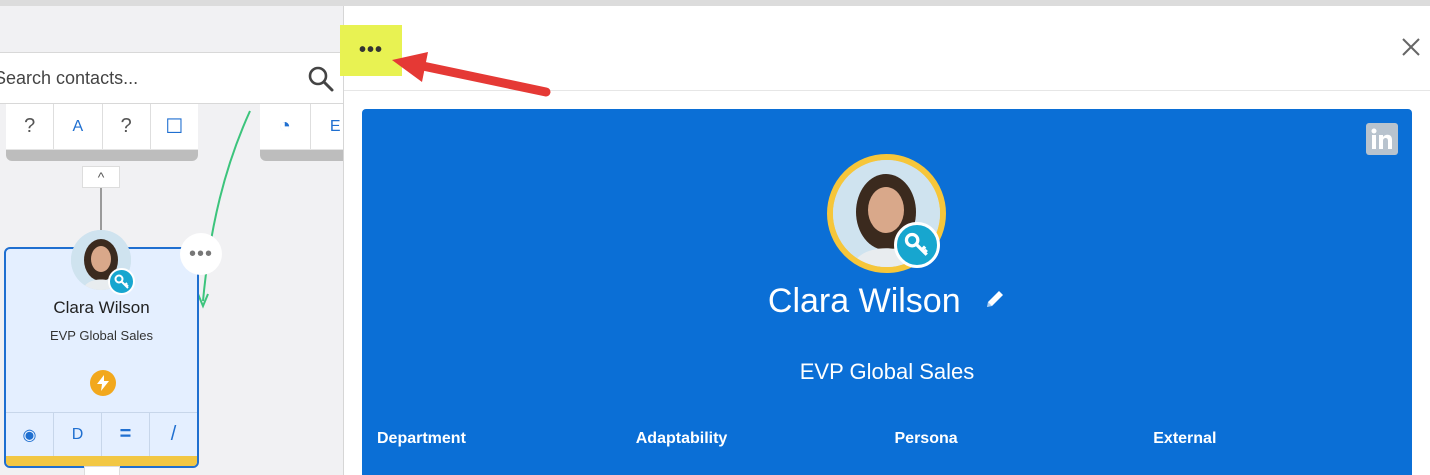  Describe the element at coordinates (371, 50) in the screenshot. I see `more-options-button: •••` at that location.